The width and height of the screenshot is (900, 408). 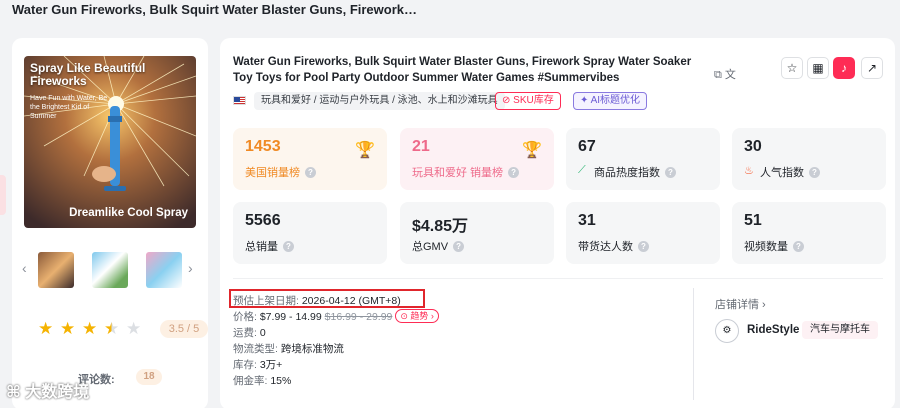 What do you see at coordinates (840, 330) in the screenshot?
I see `shop-category-tag: 汽车与摩托车` at bounding box center [840, 330].